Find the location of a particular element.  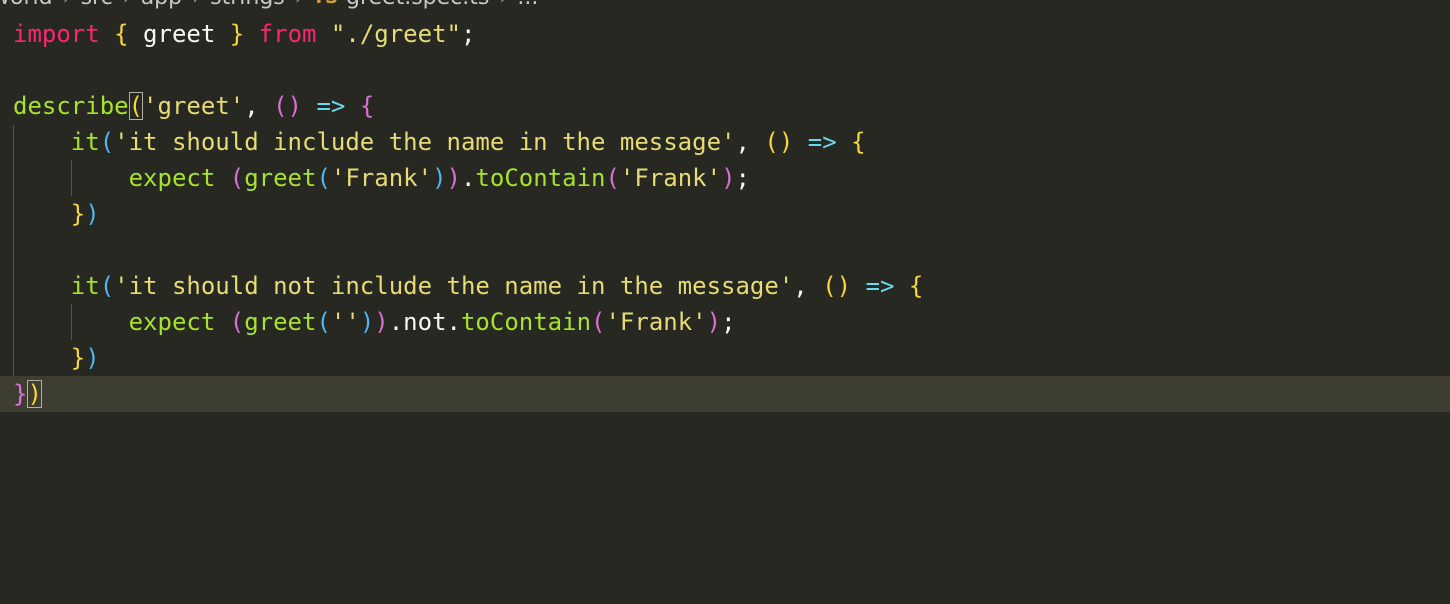

import-keyword: import is located at coordinates (56, 34).